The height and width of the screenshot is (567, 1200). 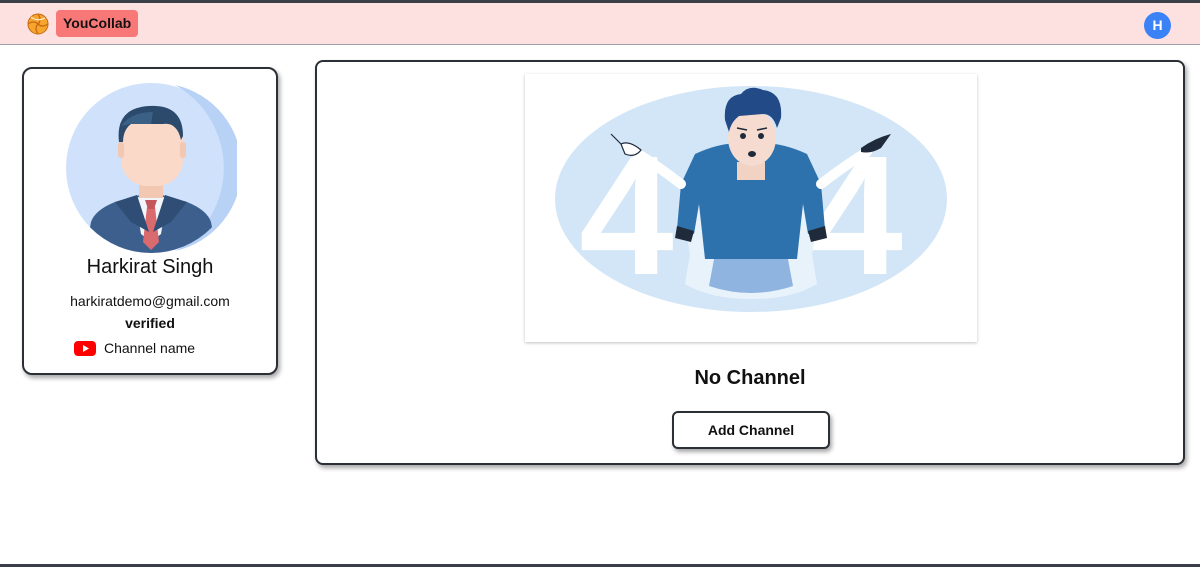 What do you see at coordinates (150, 348) in the screenshot?
I see `channel-name-label: Channel name` at bounding box center [150, 348].